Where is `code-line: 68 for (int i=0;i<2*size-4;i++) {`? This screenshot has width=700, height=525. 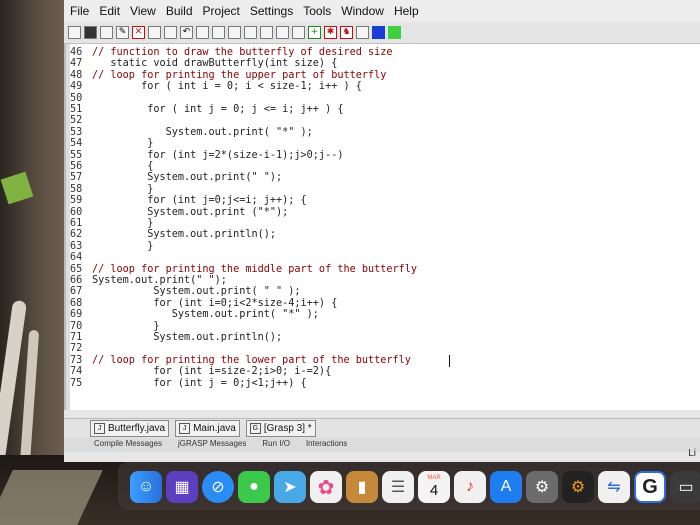 code-line: 68 for (int i=0;i<2*size-4;i++) { is located at coordinates (203, 304).